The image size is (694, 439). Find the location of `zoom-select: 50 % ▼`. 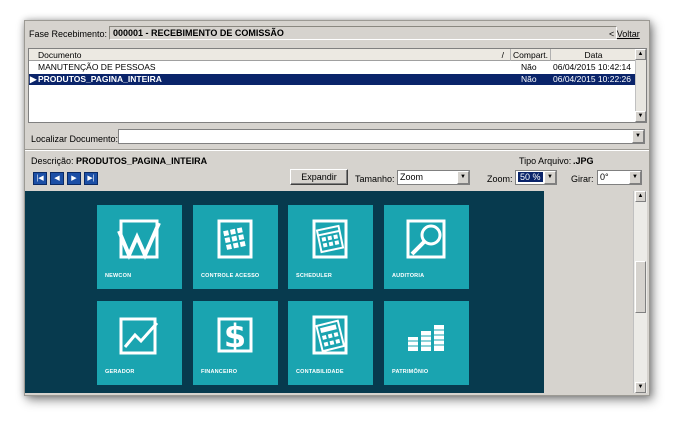

zoom-select: 50 % ▼ is located at coordinates (536, 177).